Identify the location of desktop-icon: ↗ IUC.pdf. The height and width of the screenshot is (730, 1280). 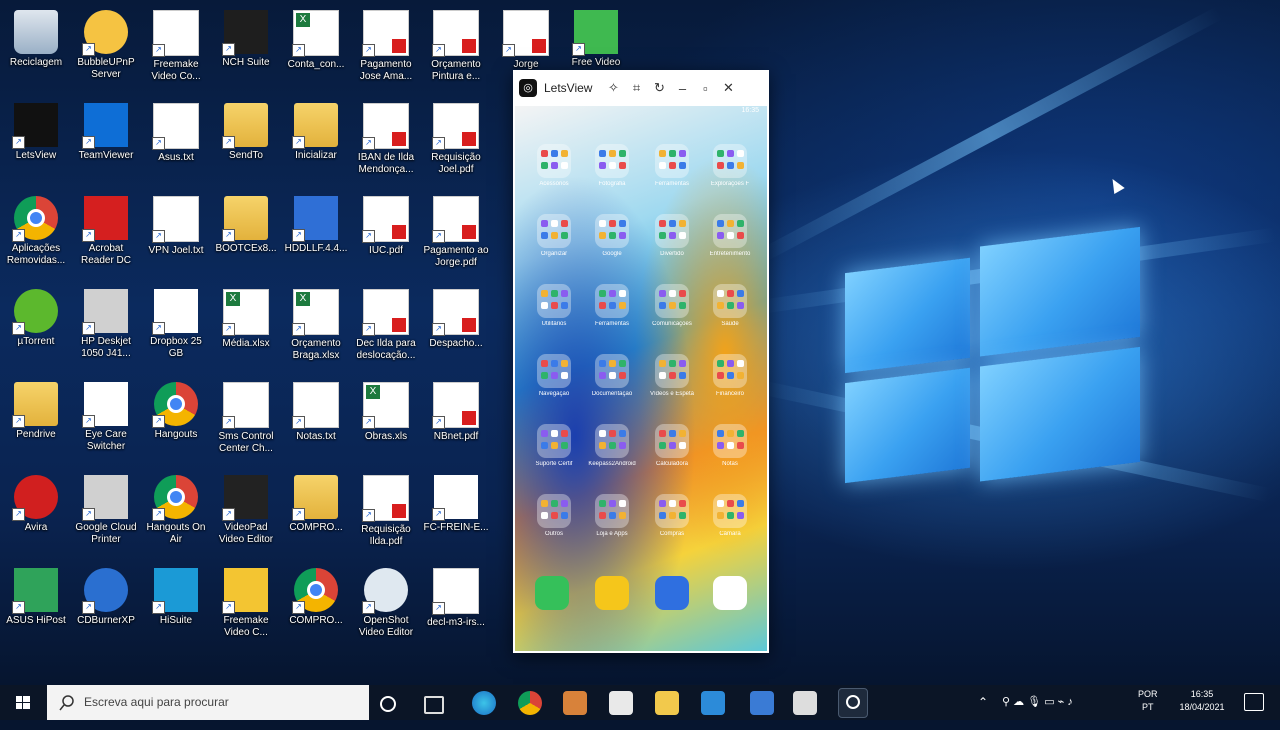
(386, 234).